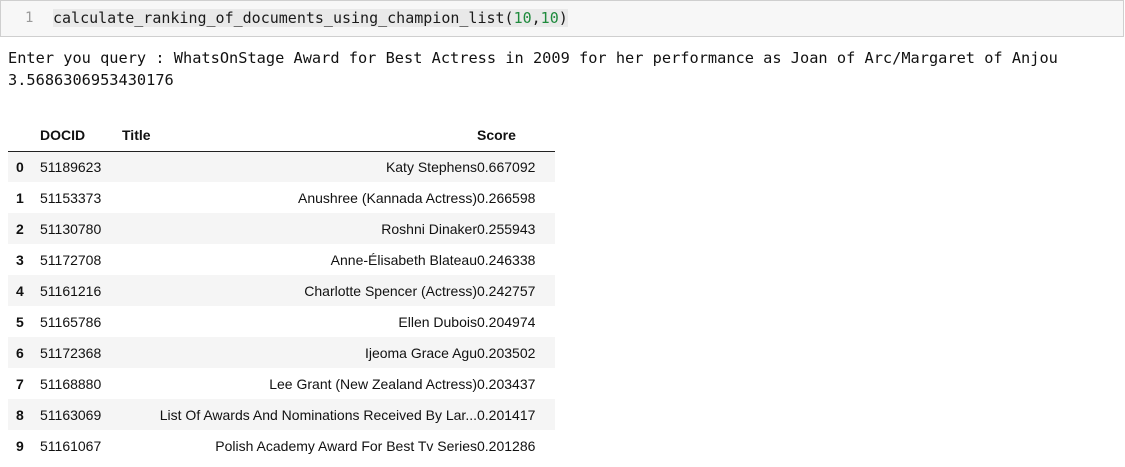  Describe the element at coordinates (71, 166) in the screenshot. I see `row-docid: 51189623` at that location.